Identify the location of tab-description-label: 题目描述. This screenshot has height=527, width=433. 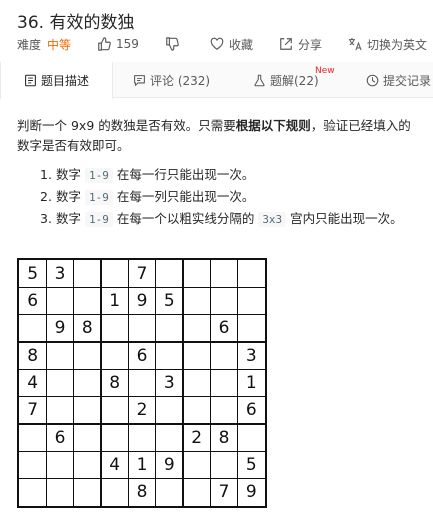
(64, 81).